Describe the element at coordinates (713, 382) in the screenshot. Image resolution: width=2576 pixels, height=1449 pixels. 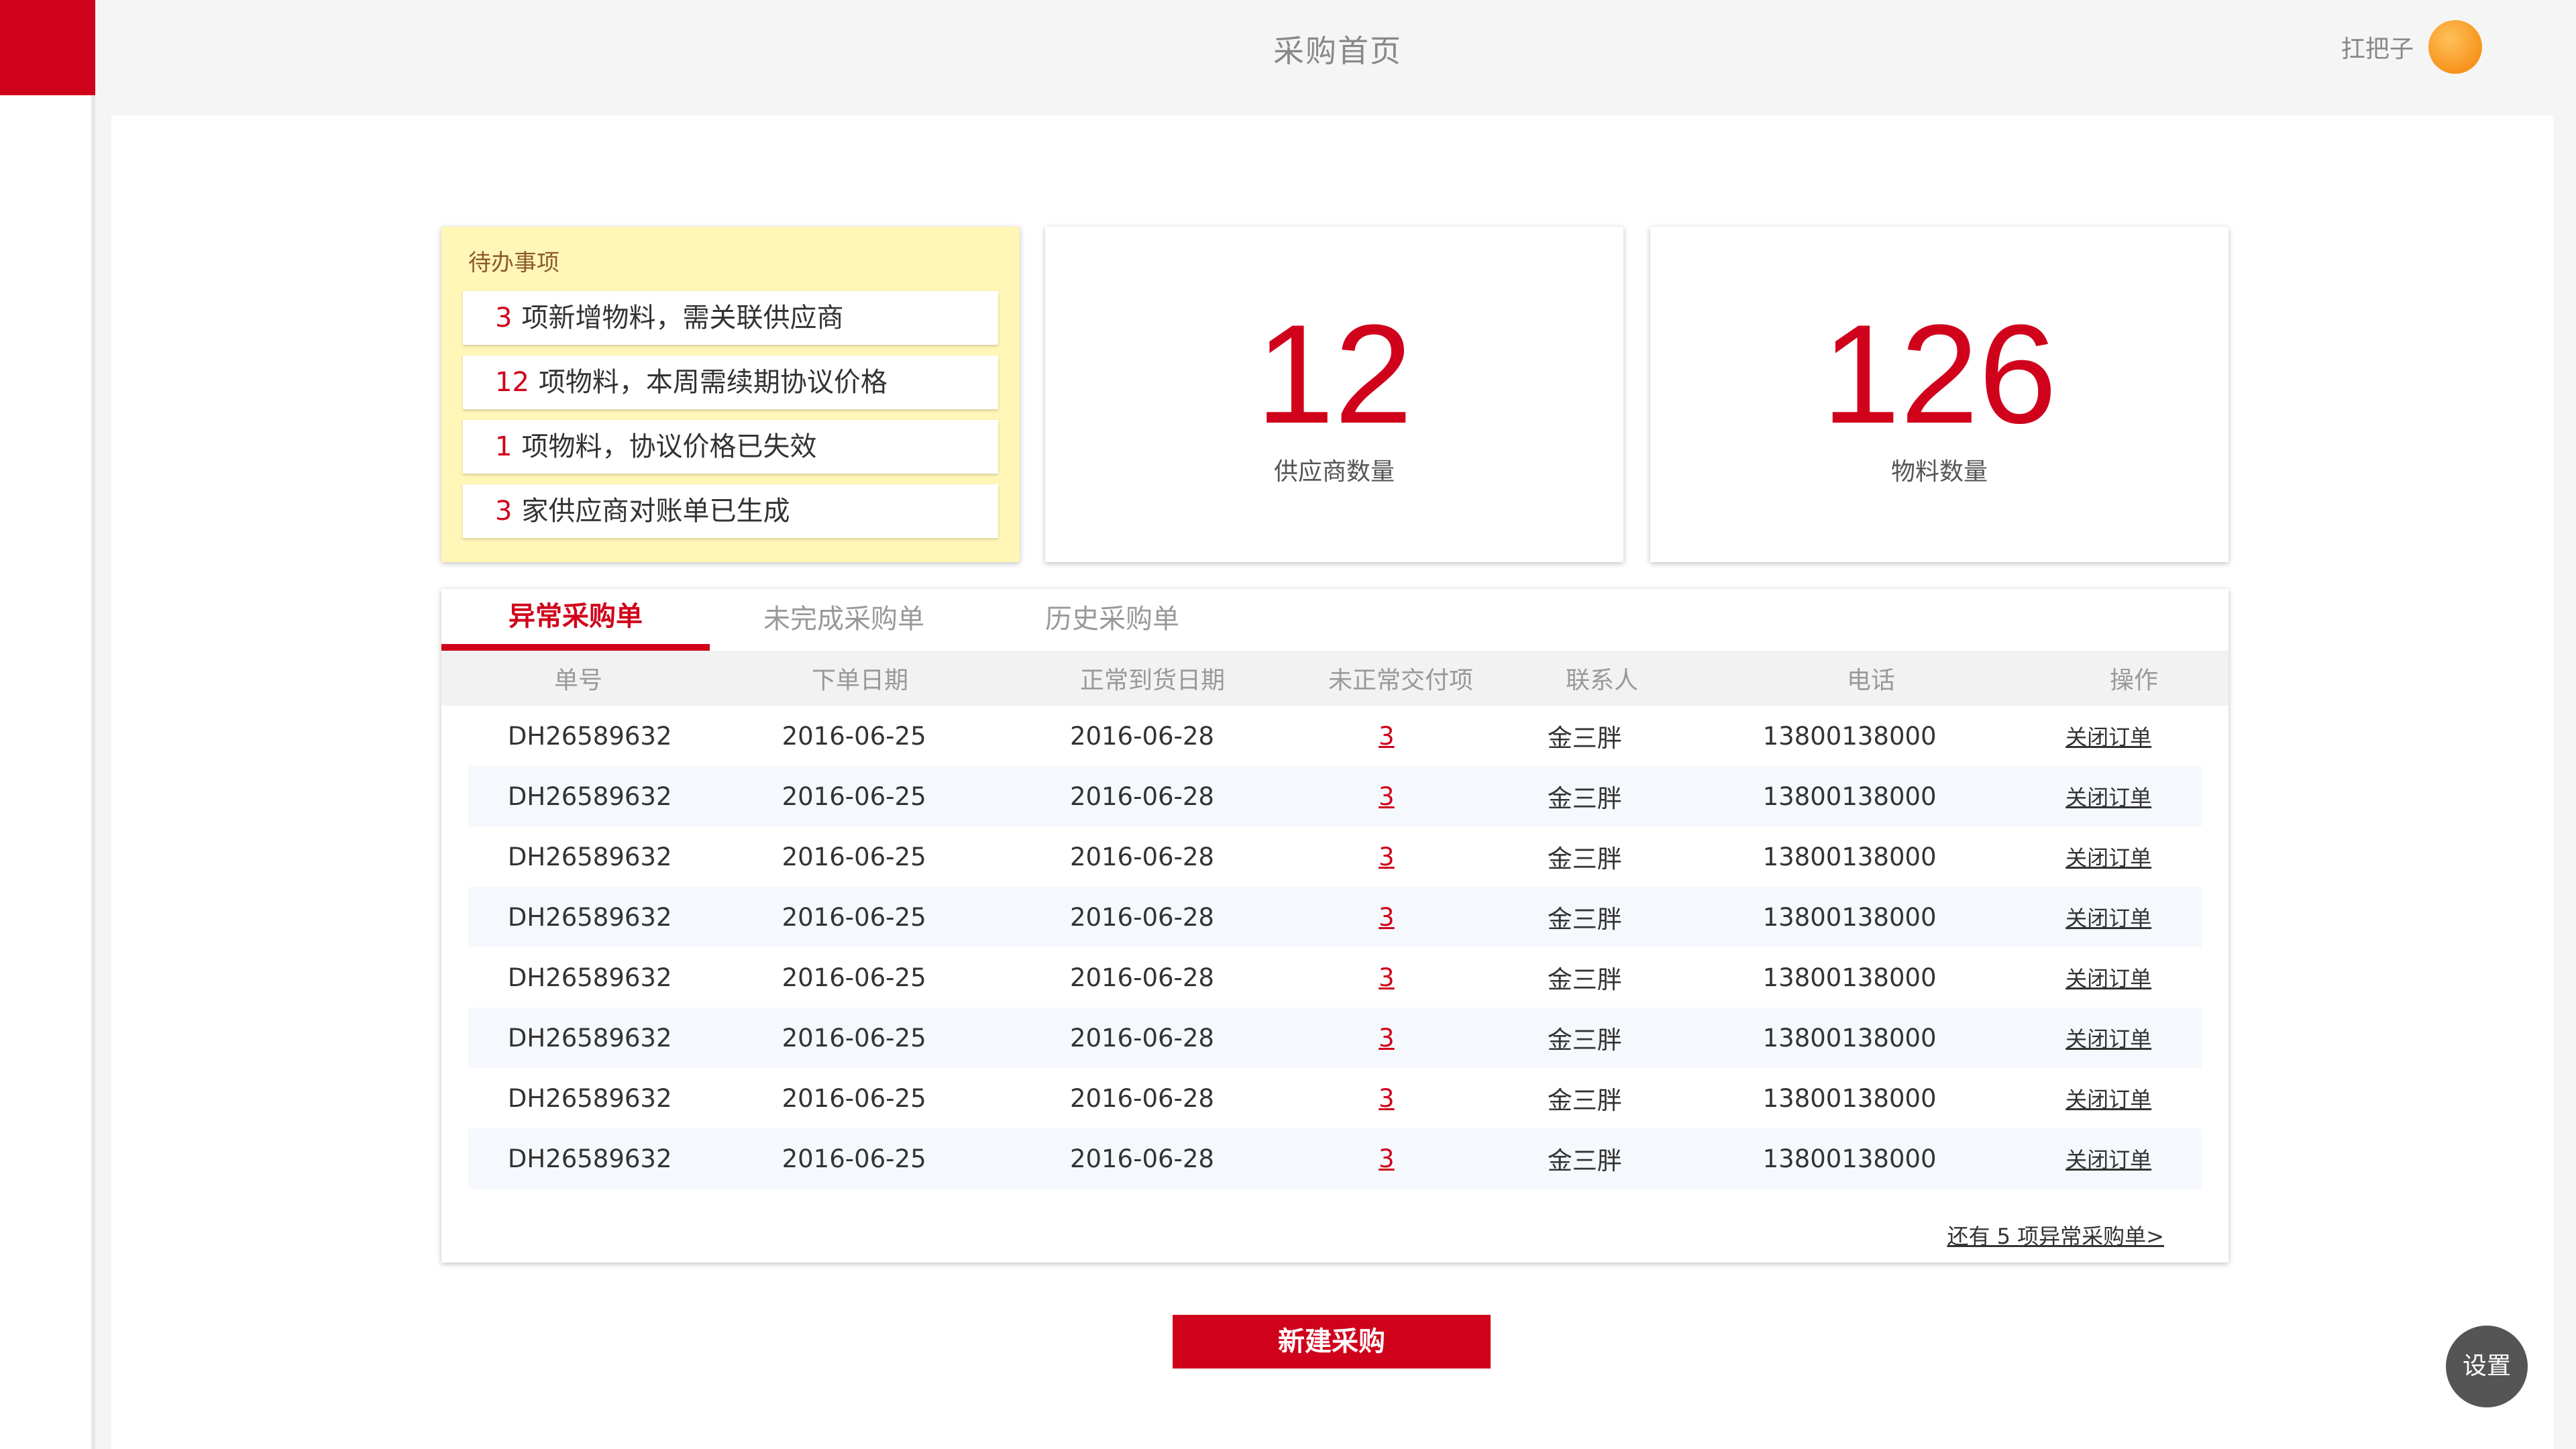
I see `todo-text: 项物料，本周需续期协议价格` at that location.